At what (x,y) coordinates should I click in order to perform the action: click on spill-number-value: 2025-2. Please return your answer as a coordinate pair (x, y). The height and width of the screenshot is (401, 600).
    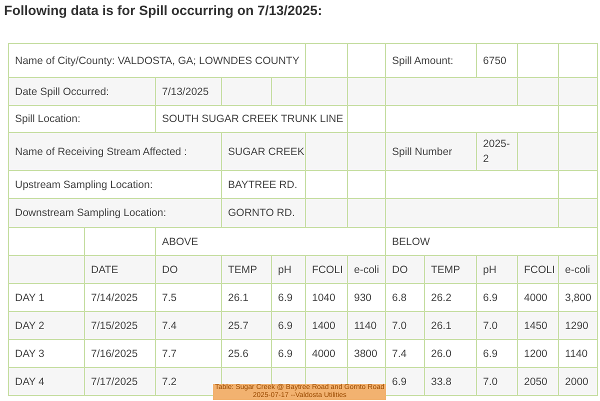
    Looking at the image, I should click on (496, 151).